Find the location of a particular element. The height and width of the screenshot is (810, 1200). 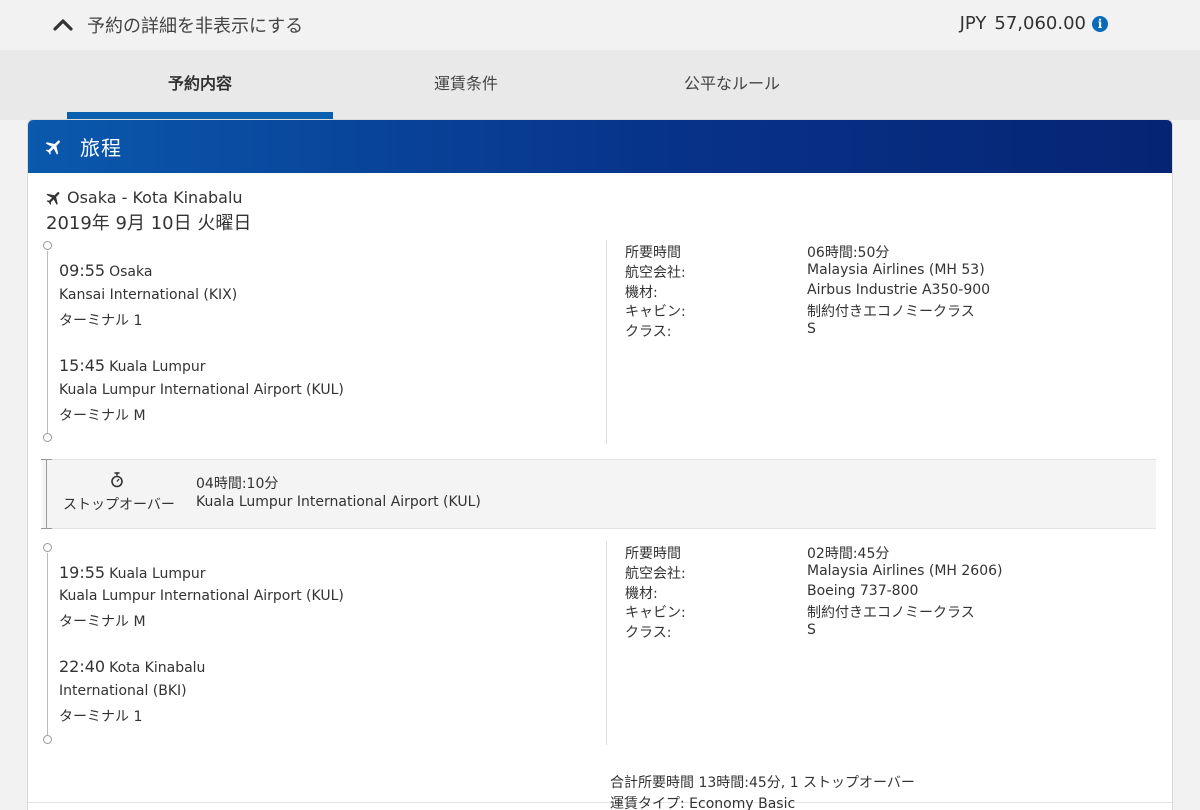

arrival-time-city: 22:40 Kota Kinabalu is located at coordinates (132, 666).